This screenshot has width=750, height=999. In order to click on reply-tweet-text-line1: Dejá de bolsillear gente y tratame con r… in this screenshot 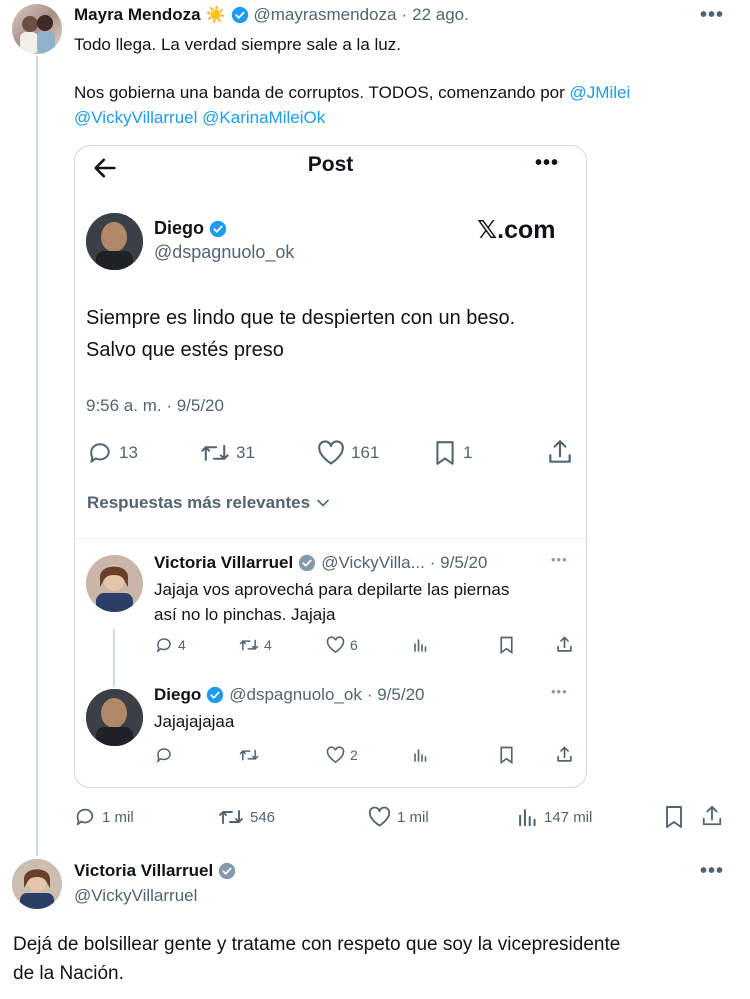, I will do `click(317, 944)`.